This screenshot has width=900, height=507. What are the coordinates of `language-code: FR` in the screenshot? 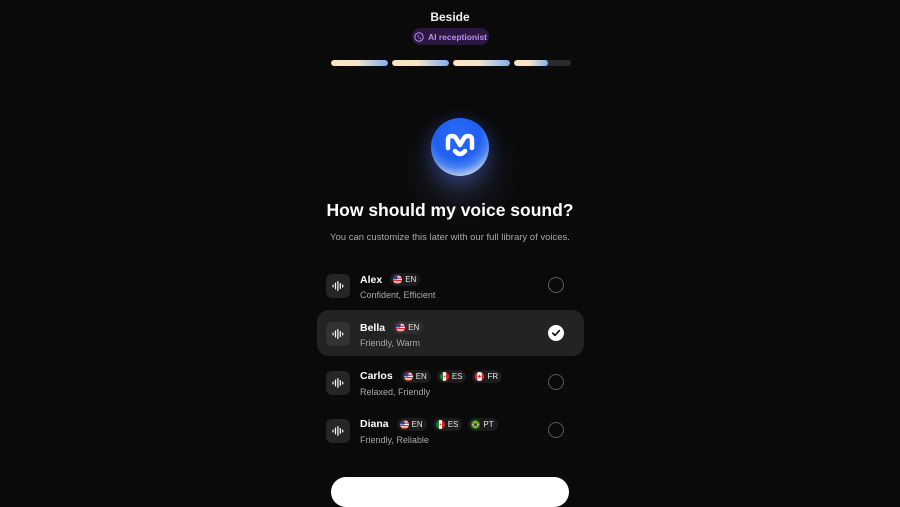 It's located at (493, 376).